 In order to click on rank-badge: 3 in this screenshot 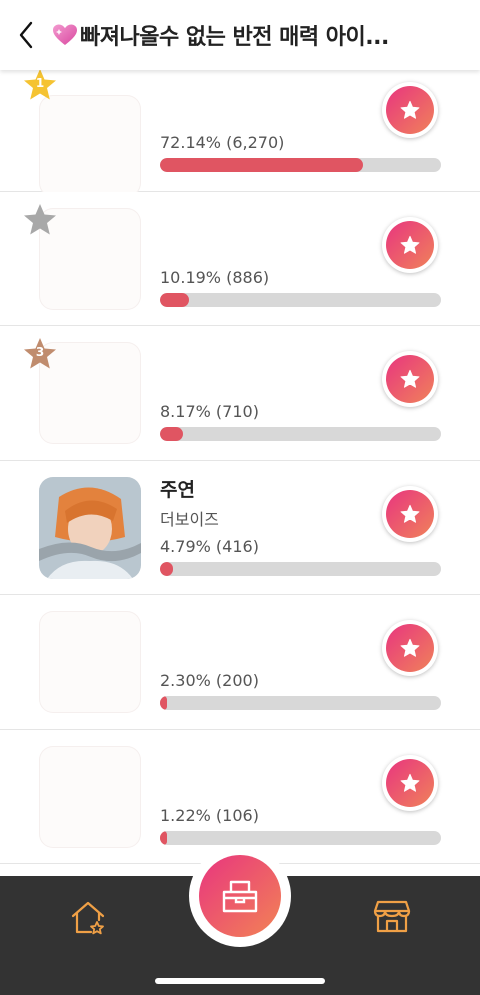, I will do `click(40, 354)`.